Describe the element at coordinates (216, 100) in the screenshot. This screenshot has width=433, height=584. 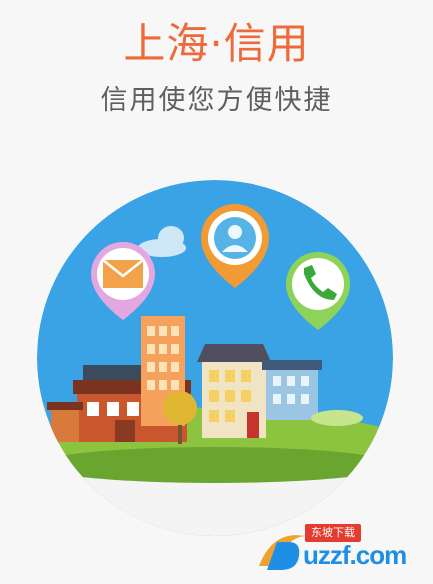
I see `page-subtitle: 信用使您方便快捷` at that location.